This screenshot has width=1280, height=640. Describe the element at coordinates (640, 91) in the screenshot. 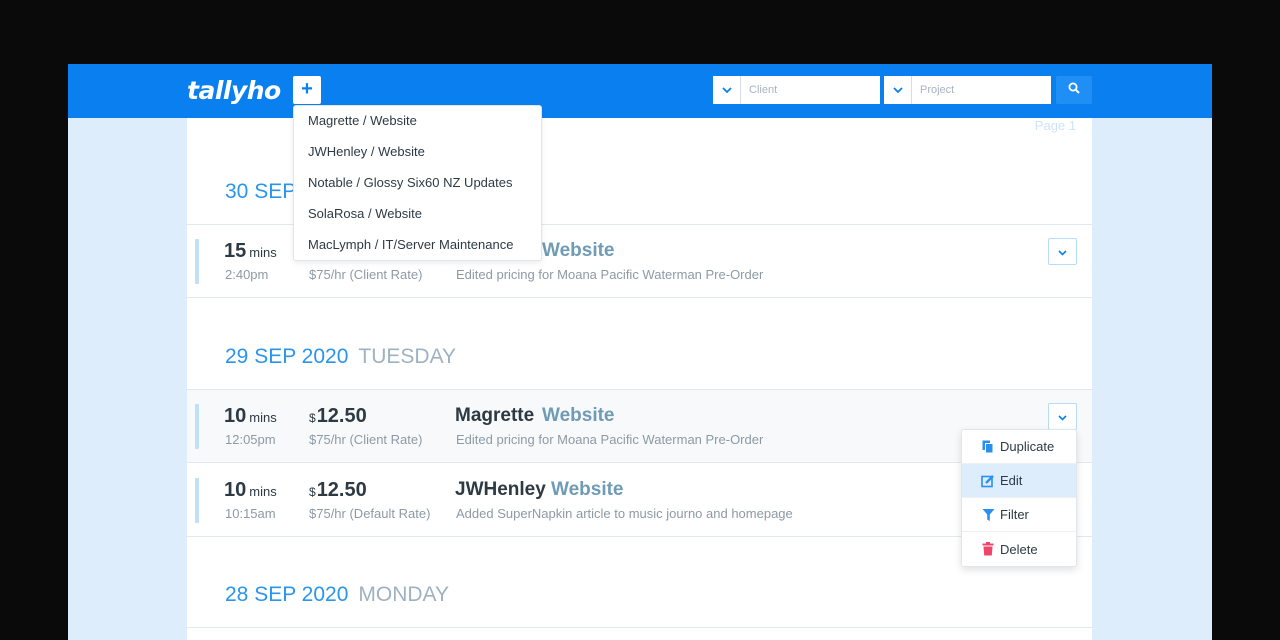

I see `top-bar: tallyho + Client Project` at that location.